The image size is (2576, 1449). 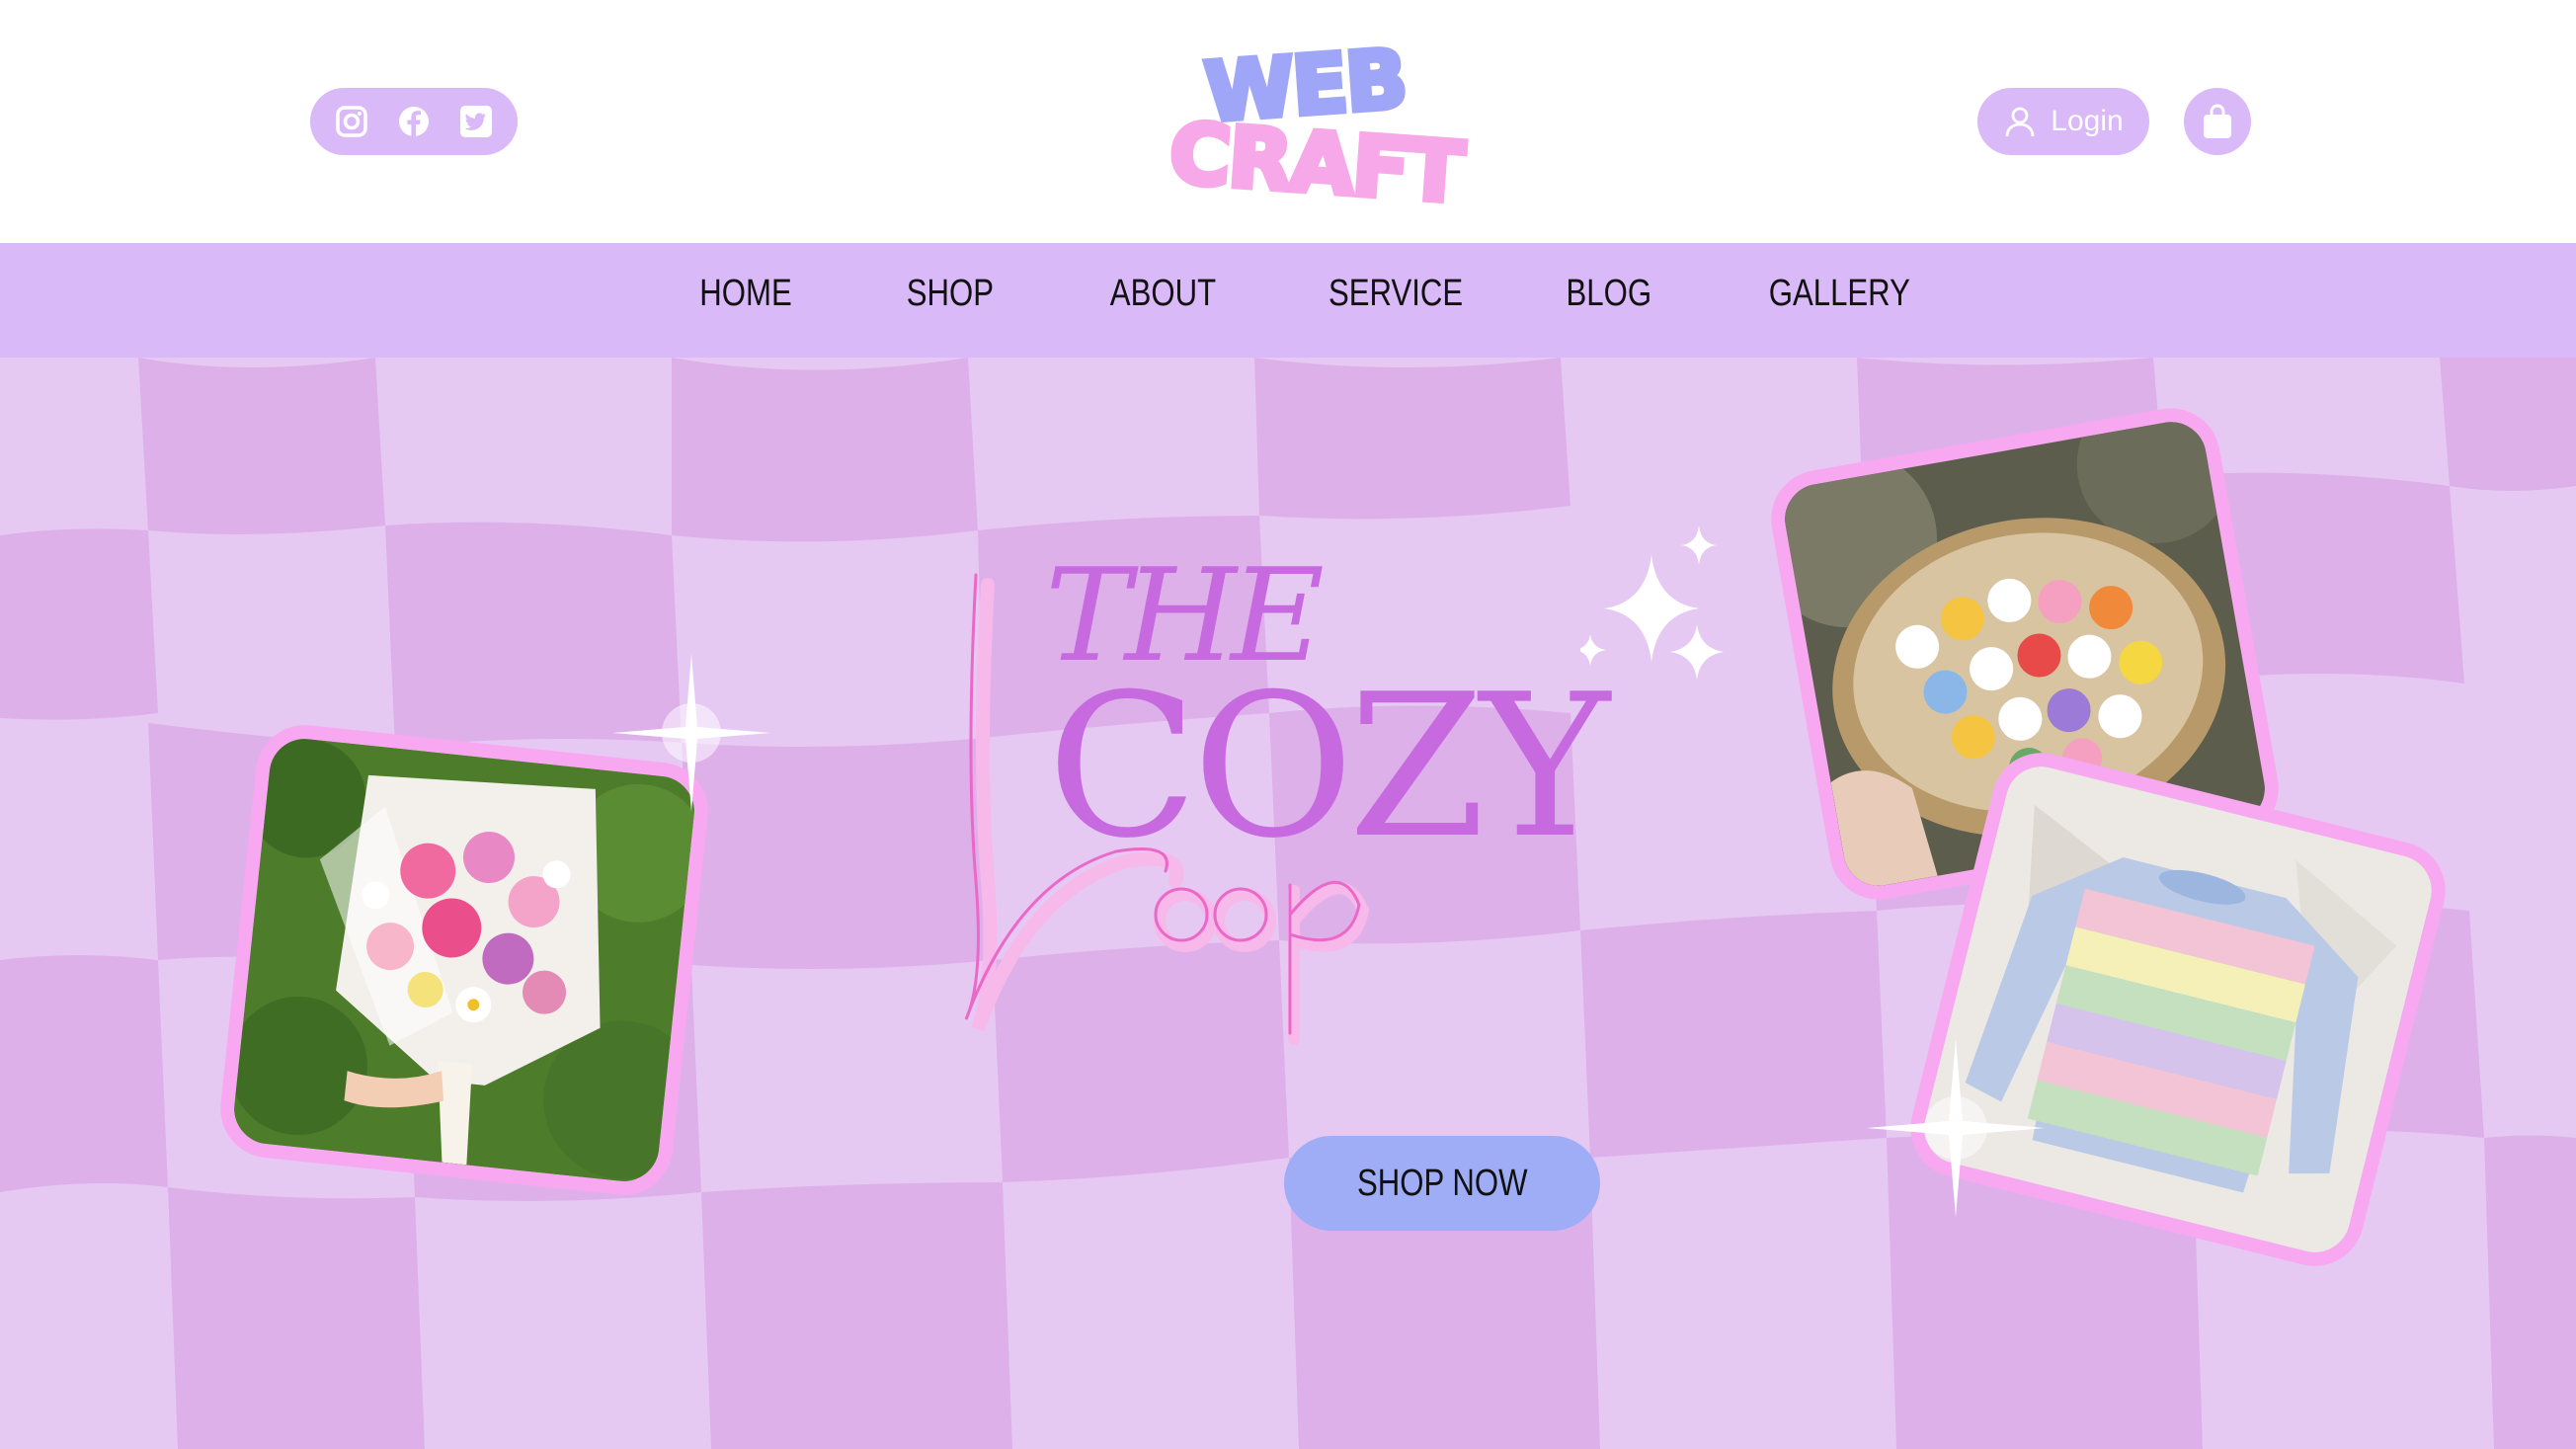 What do you see at coordinates (1328, 767) in the screenshot?
I see `hero-title-cozy: COZY` at bounding box center [1328, 767].